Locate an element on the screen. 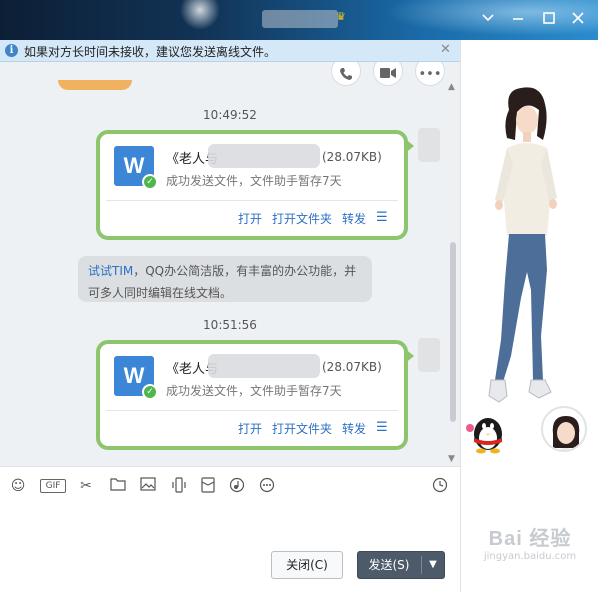  qq-penguin-icon is located at coordinates (486, 431).